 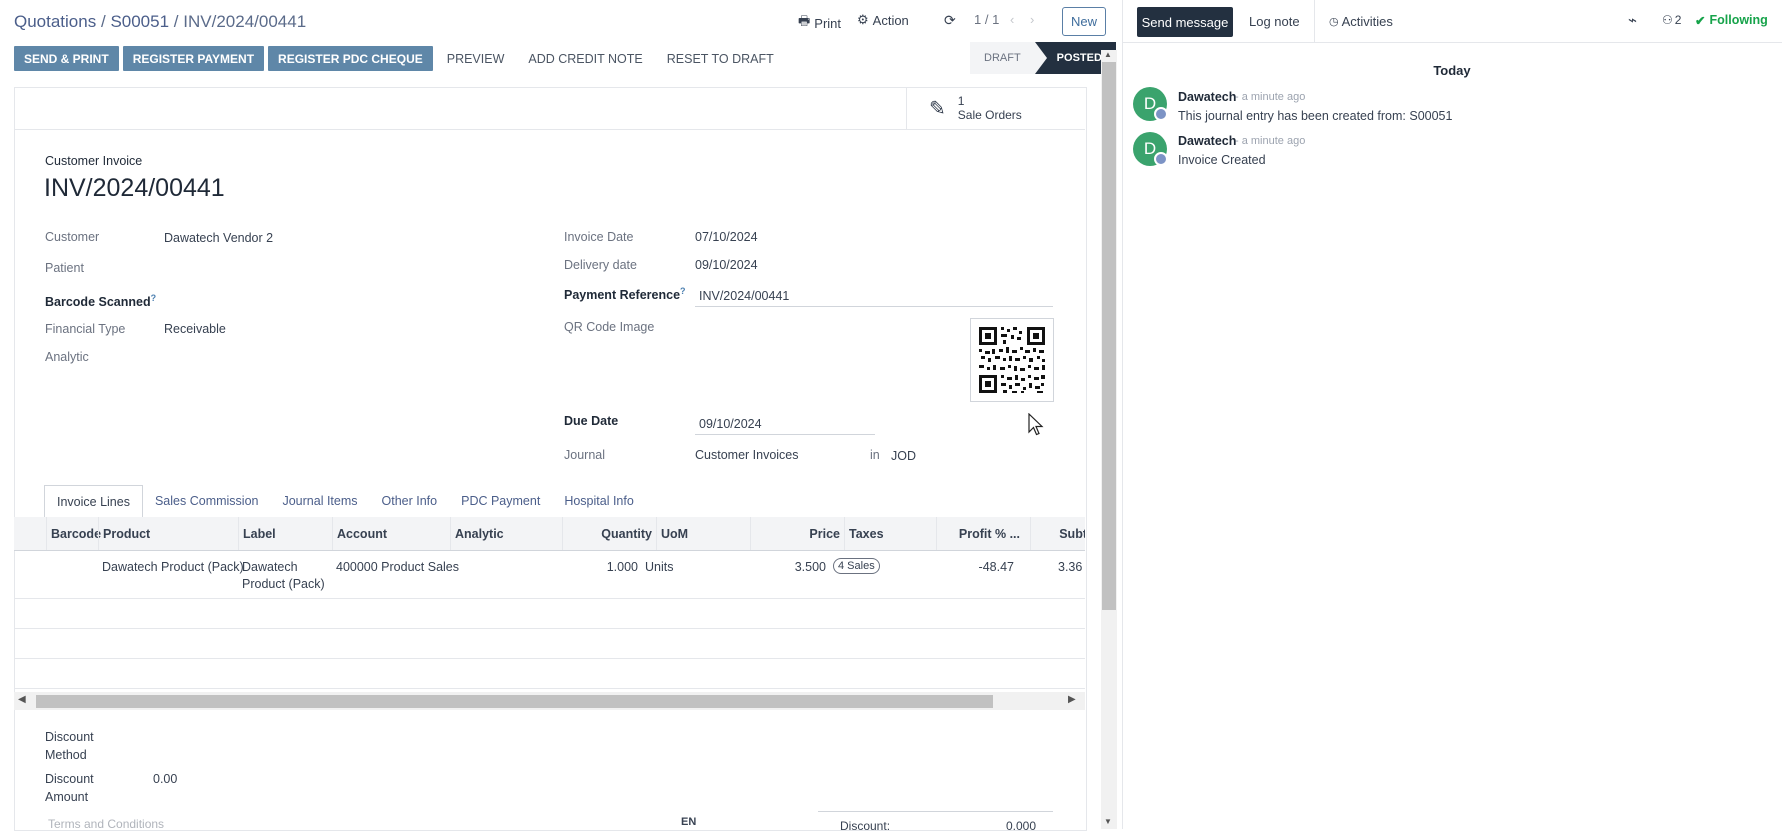 What do you see at coordinates (410, 501) in the screenshot?
I see `tab-other-info: Other Info` at bounding box center [410, 501].